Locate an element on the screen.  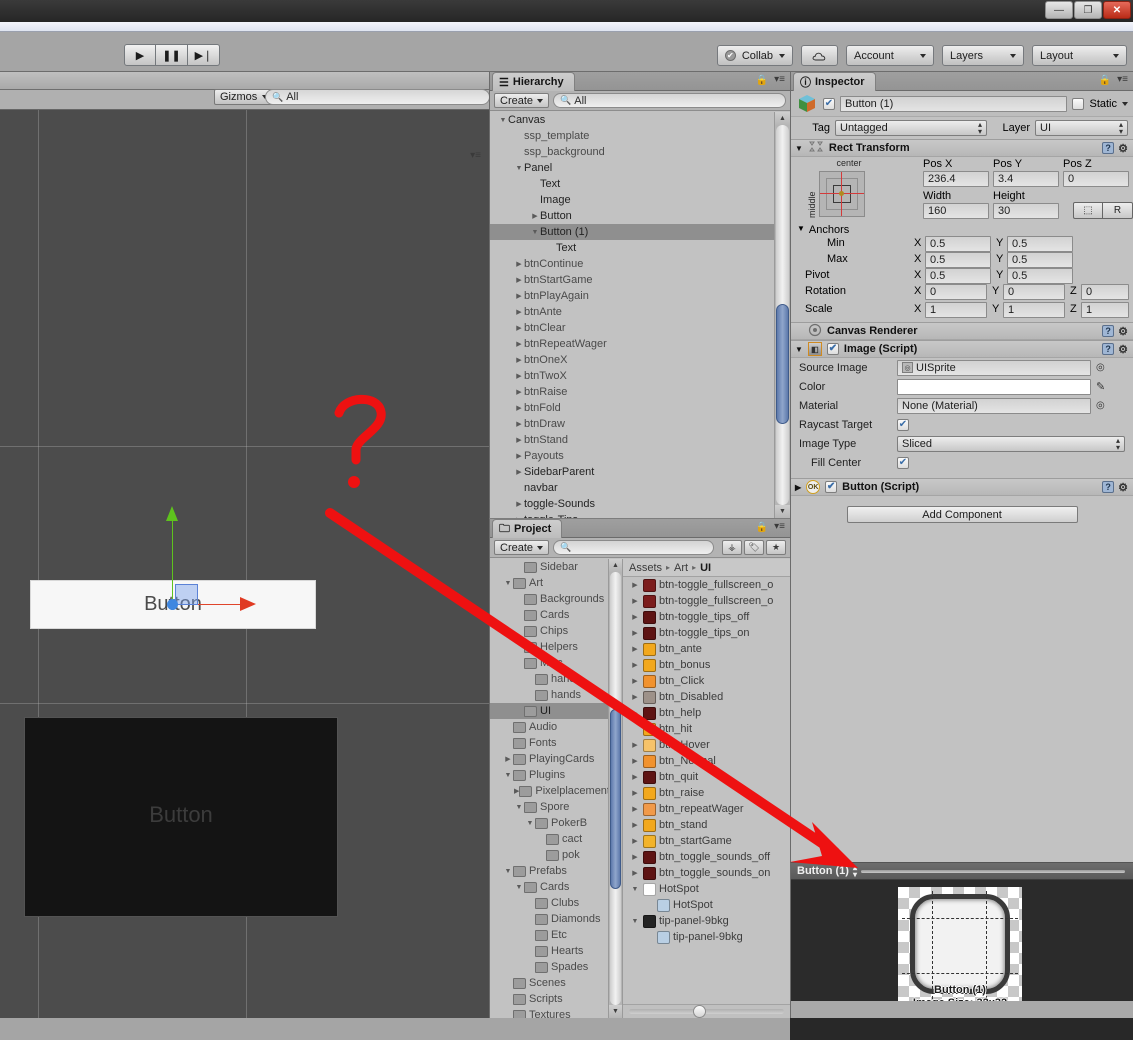
project-folder-item: ▼ Art is located at coordinates (549, 583).